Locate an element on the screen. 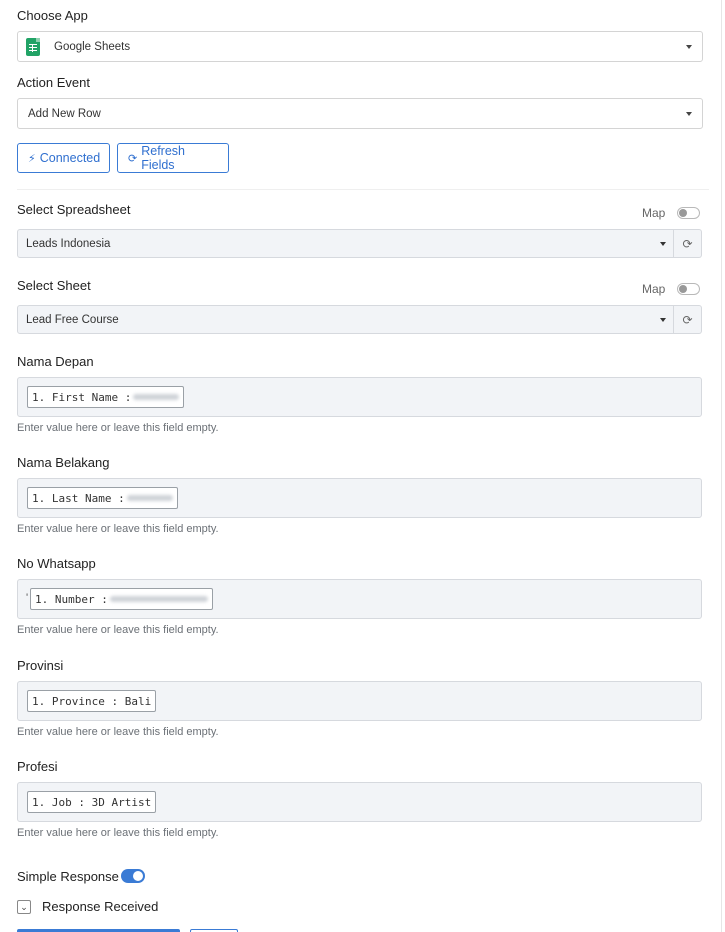  action-event-value: Add New Row is located at coordinates (64, 113).